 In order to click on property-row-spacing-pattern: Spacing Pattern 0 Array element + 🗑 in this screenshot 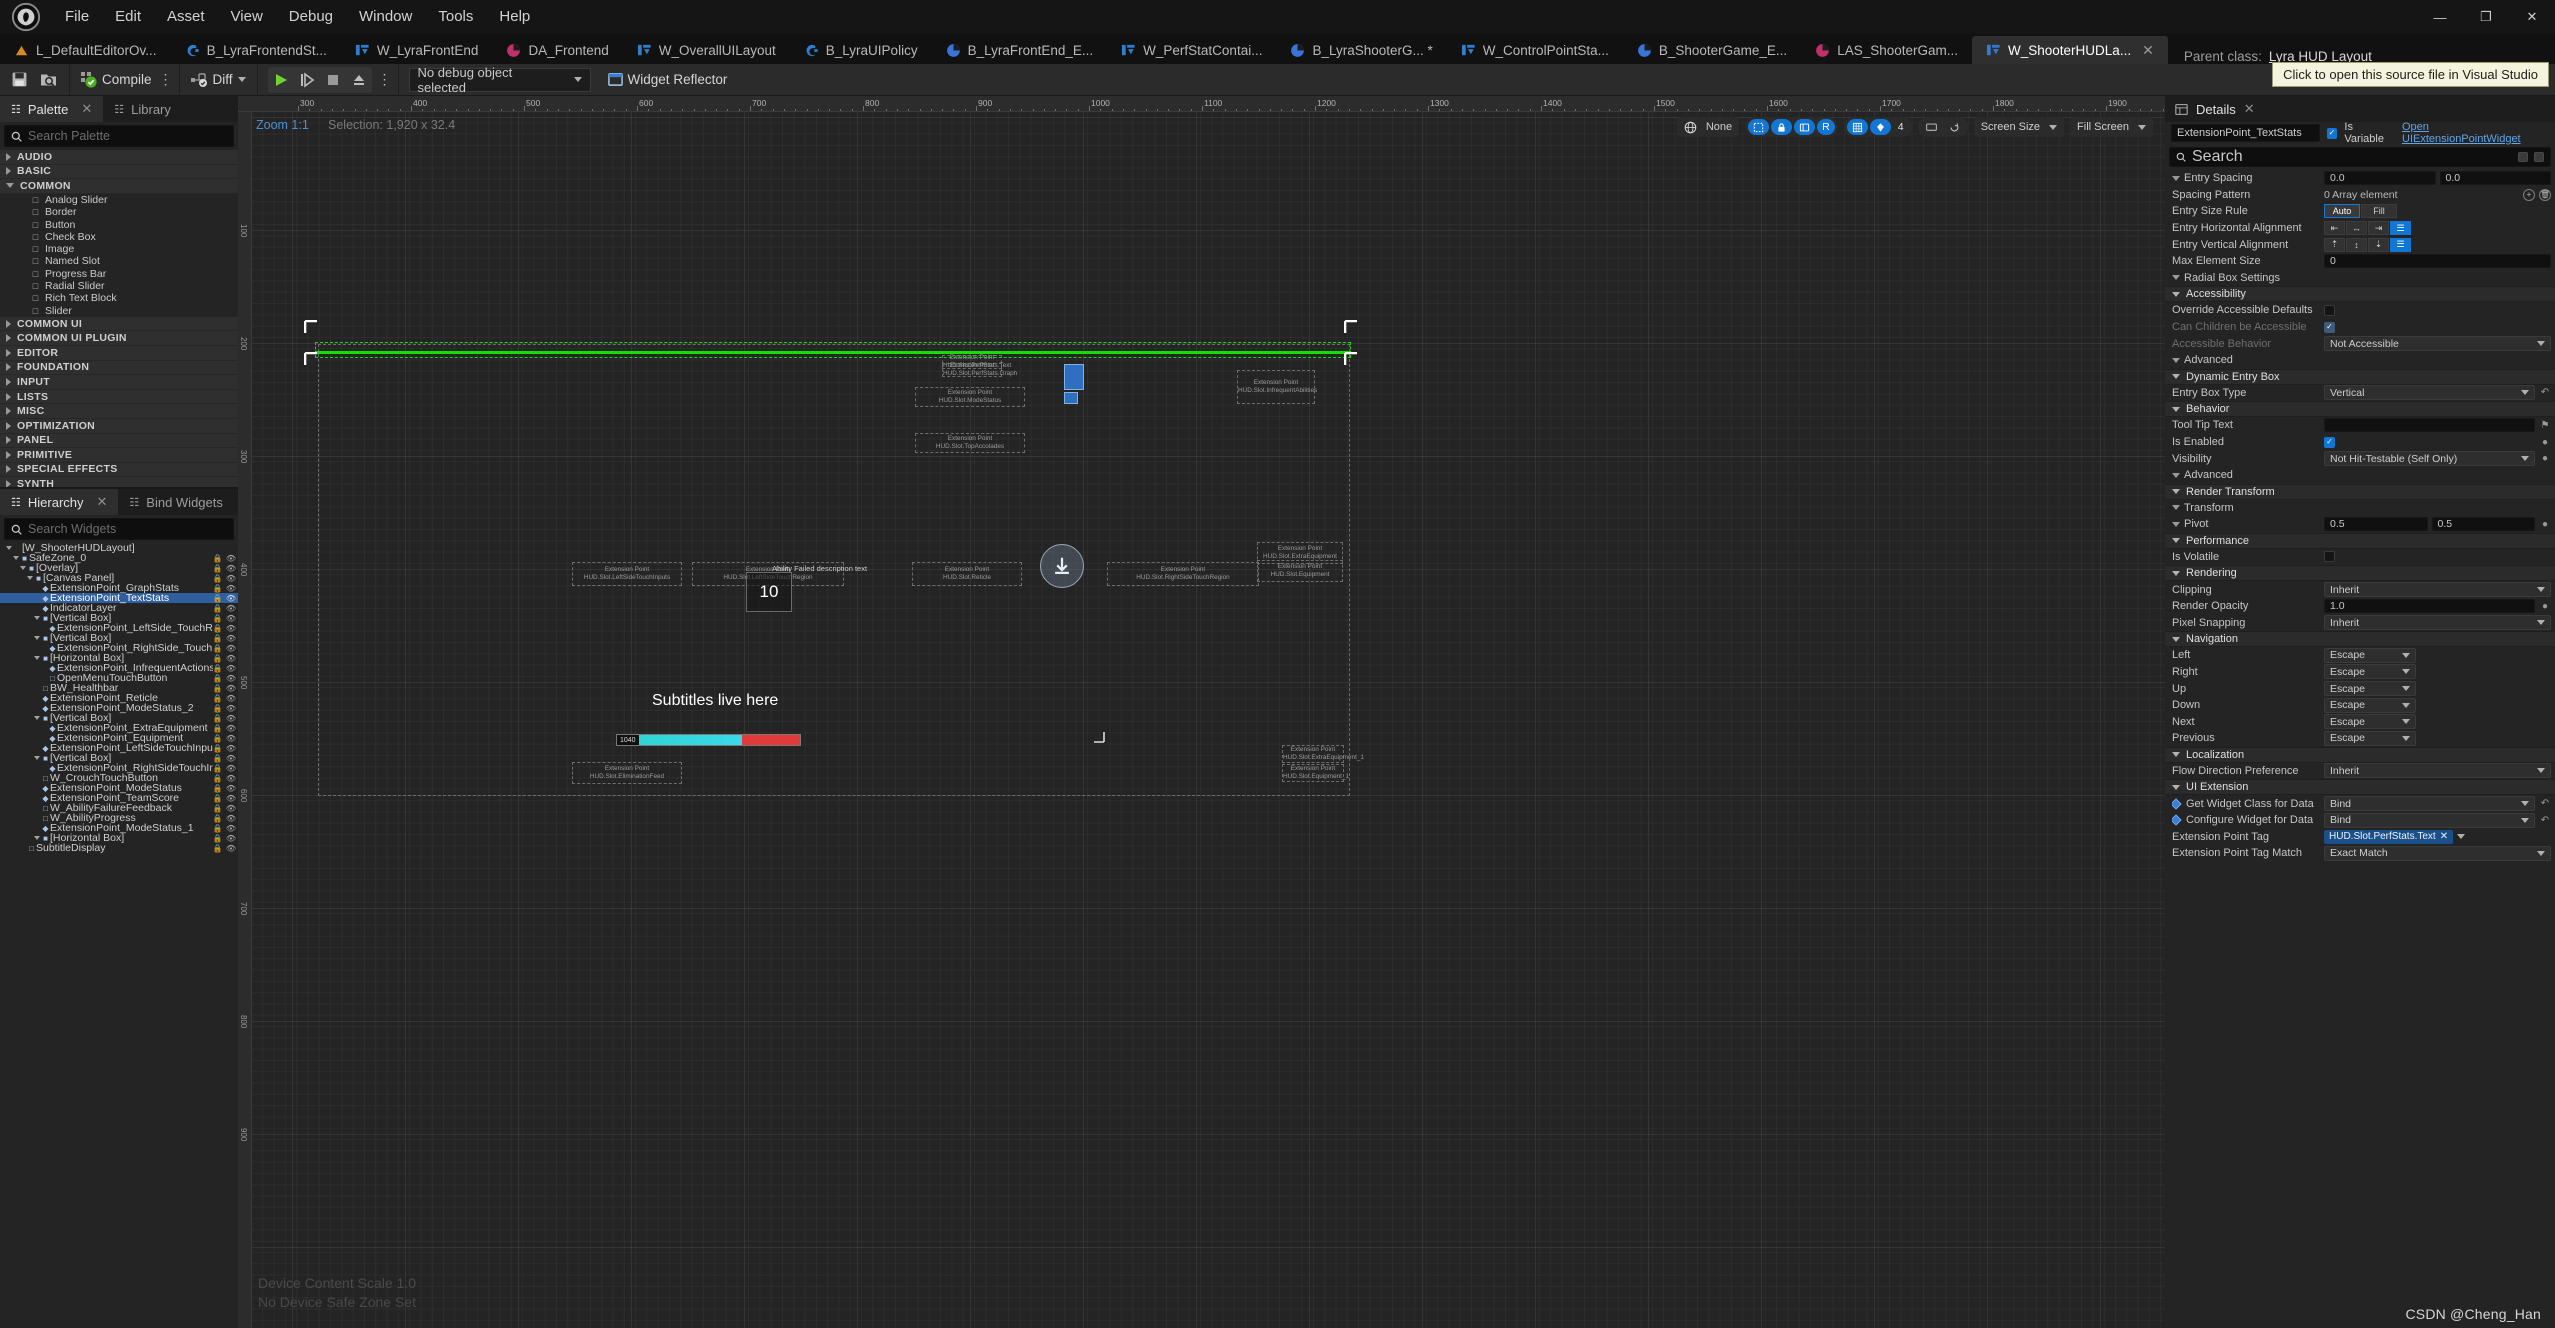, I will do `click(2360, 195)`.